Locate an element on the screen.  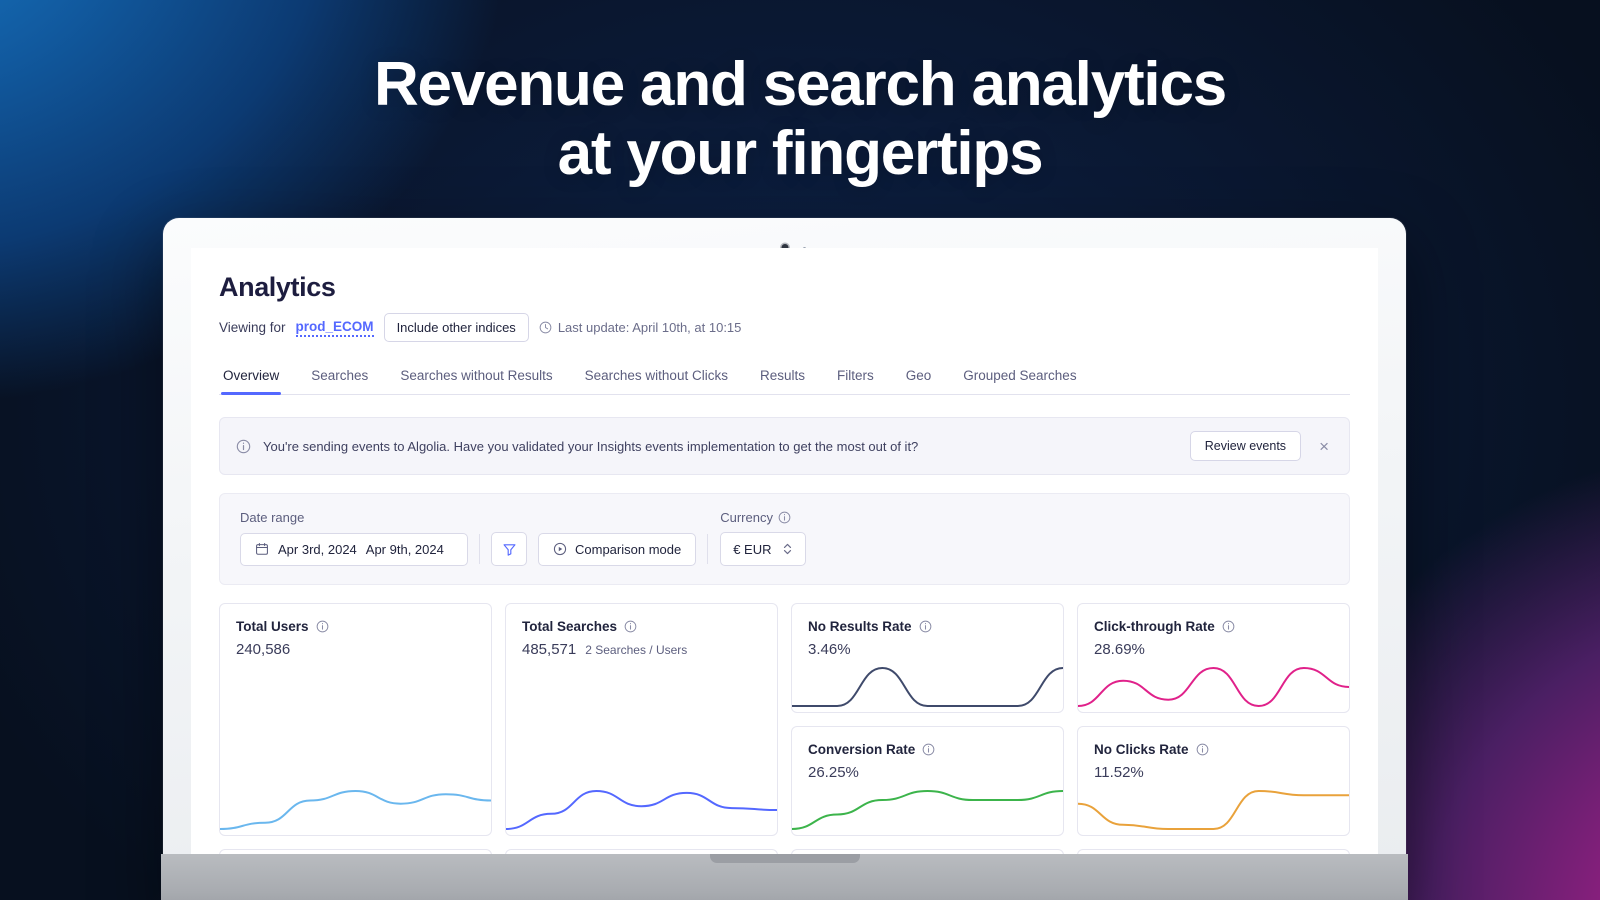
calendar-icon is located at coordinates (262, 548).